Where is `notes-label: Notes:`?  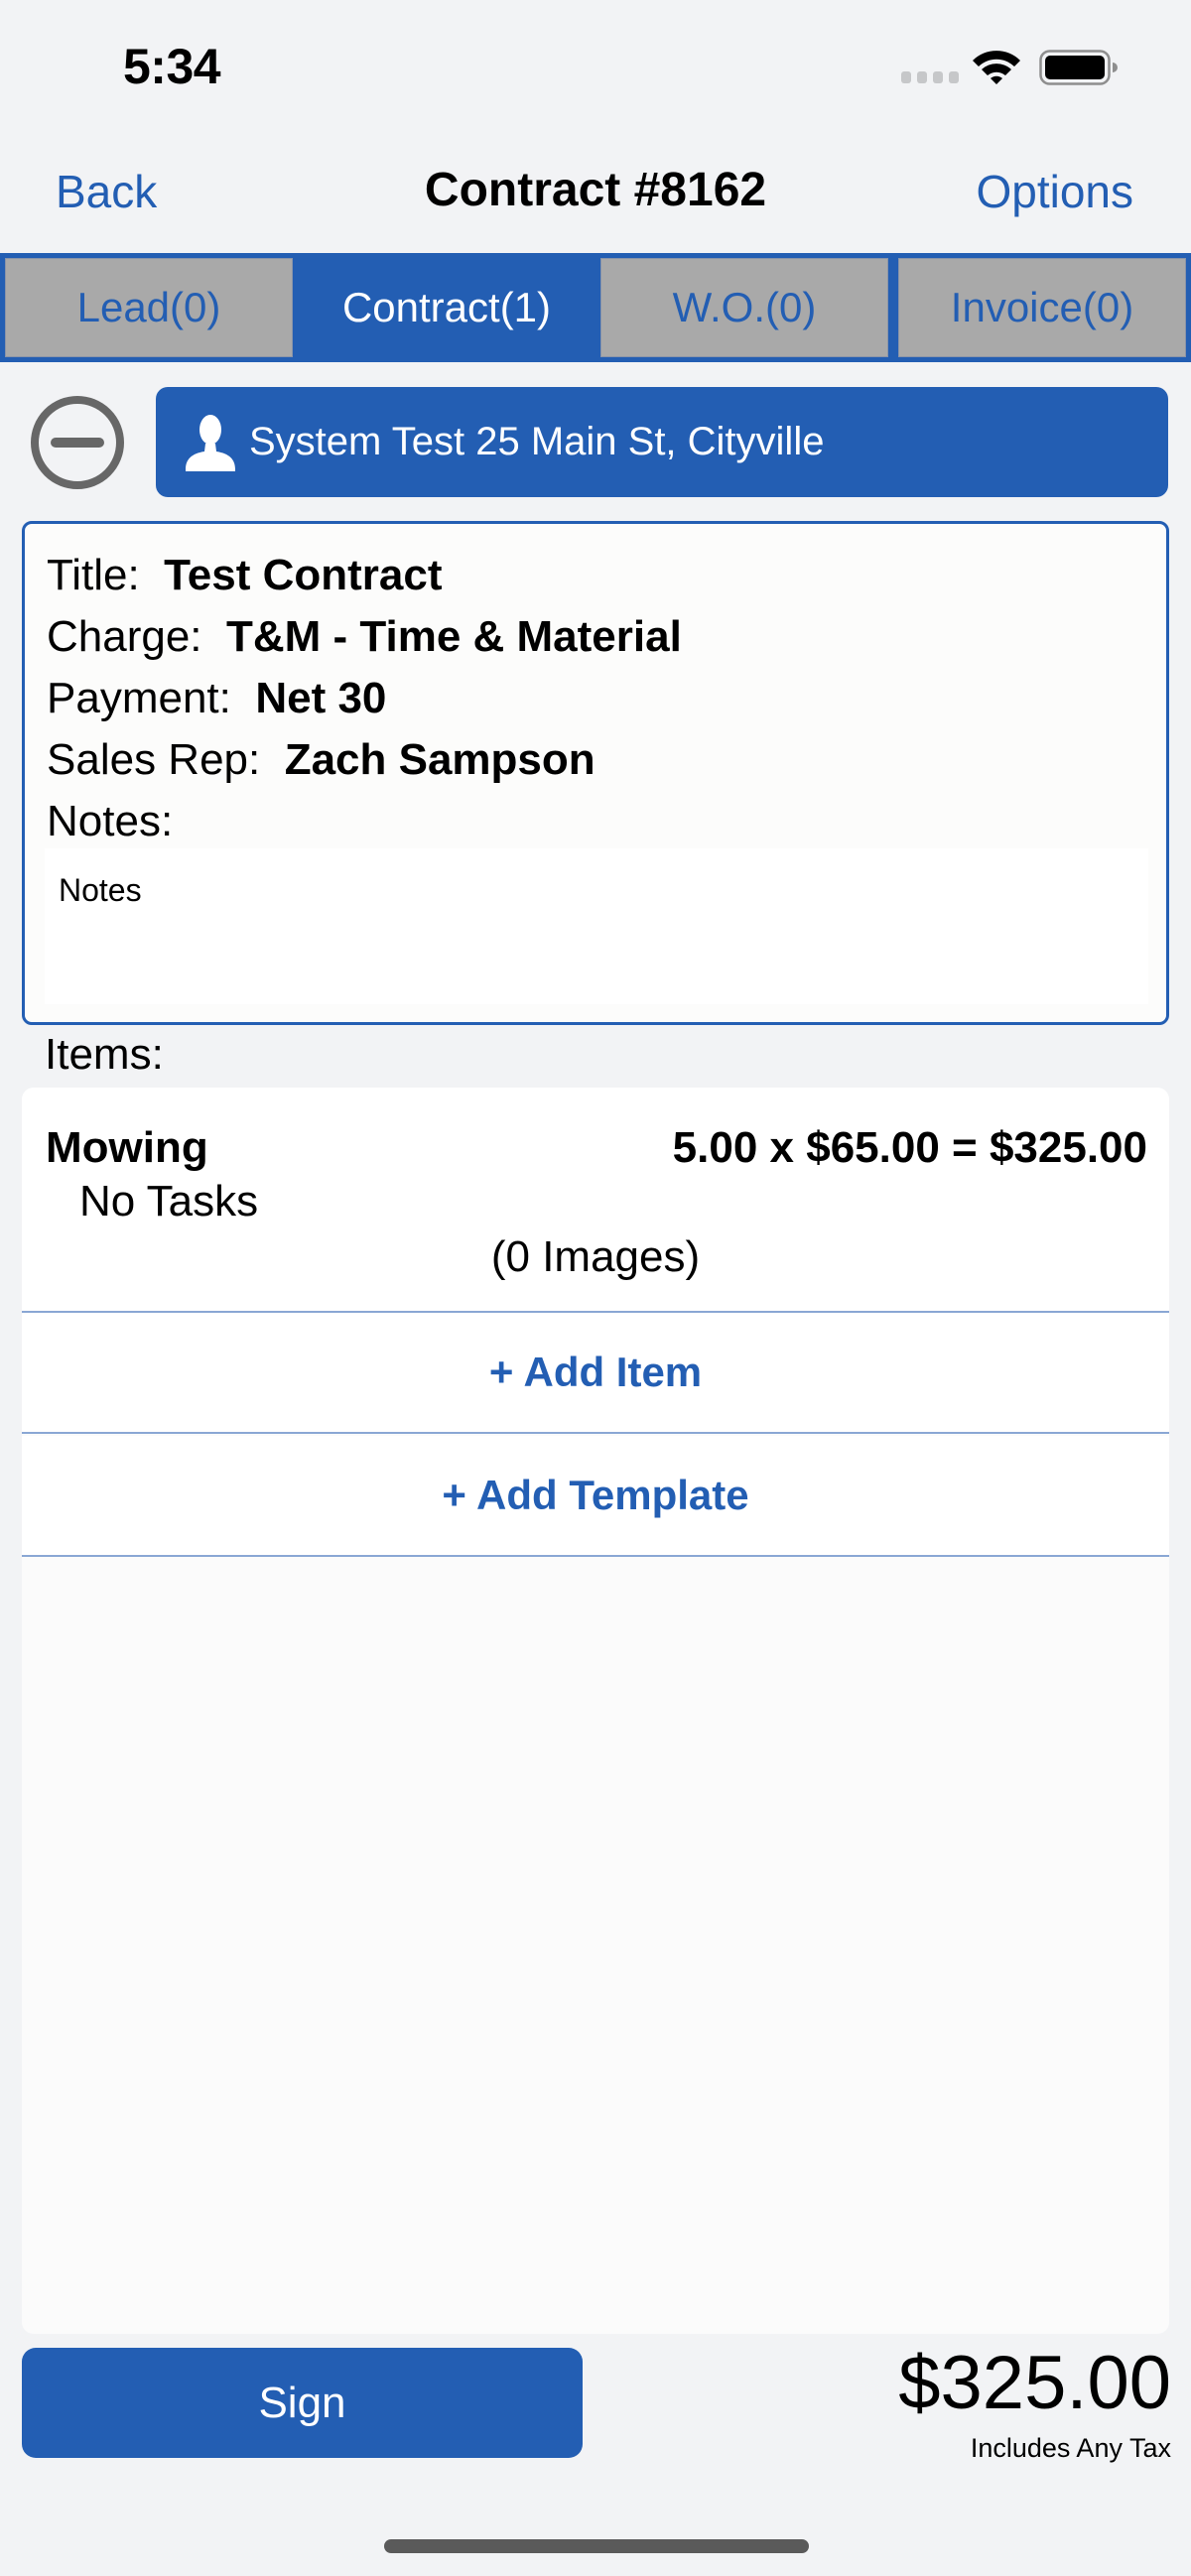
notes-label: Notes: is located at coordinates (110, 821).